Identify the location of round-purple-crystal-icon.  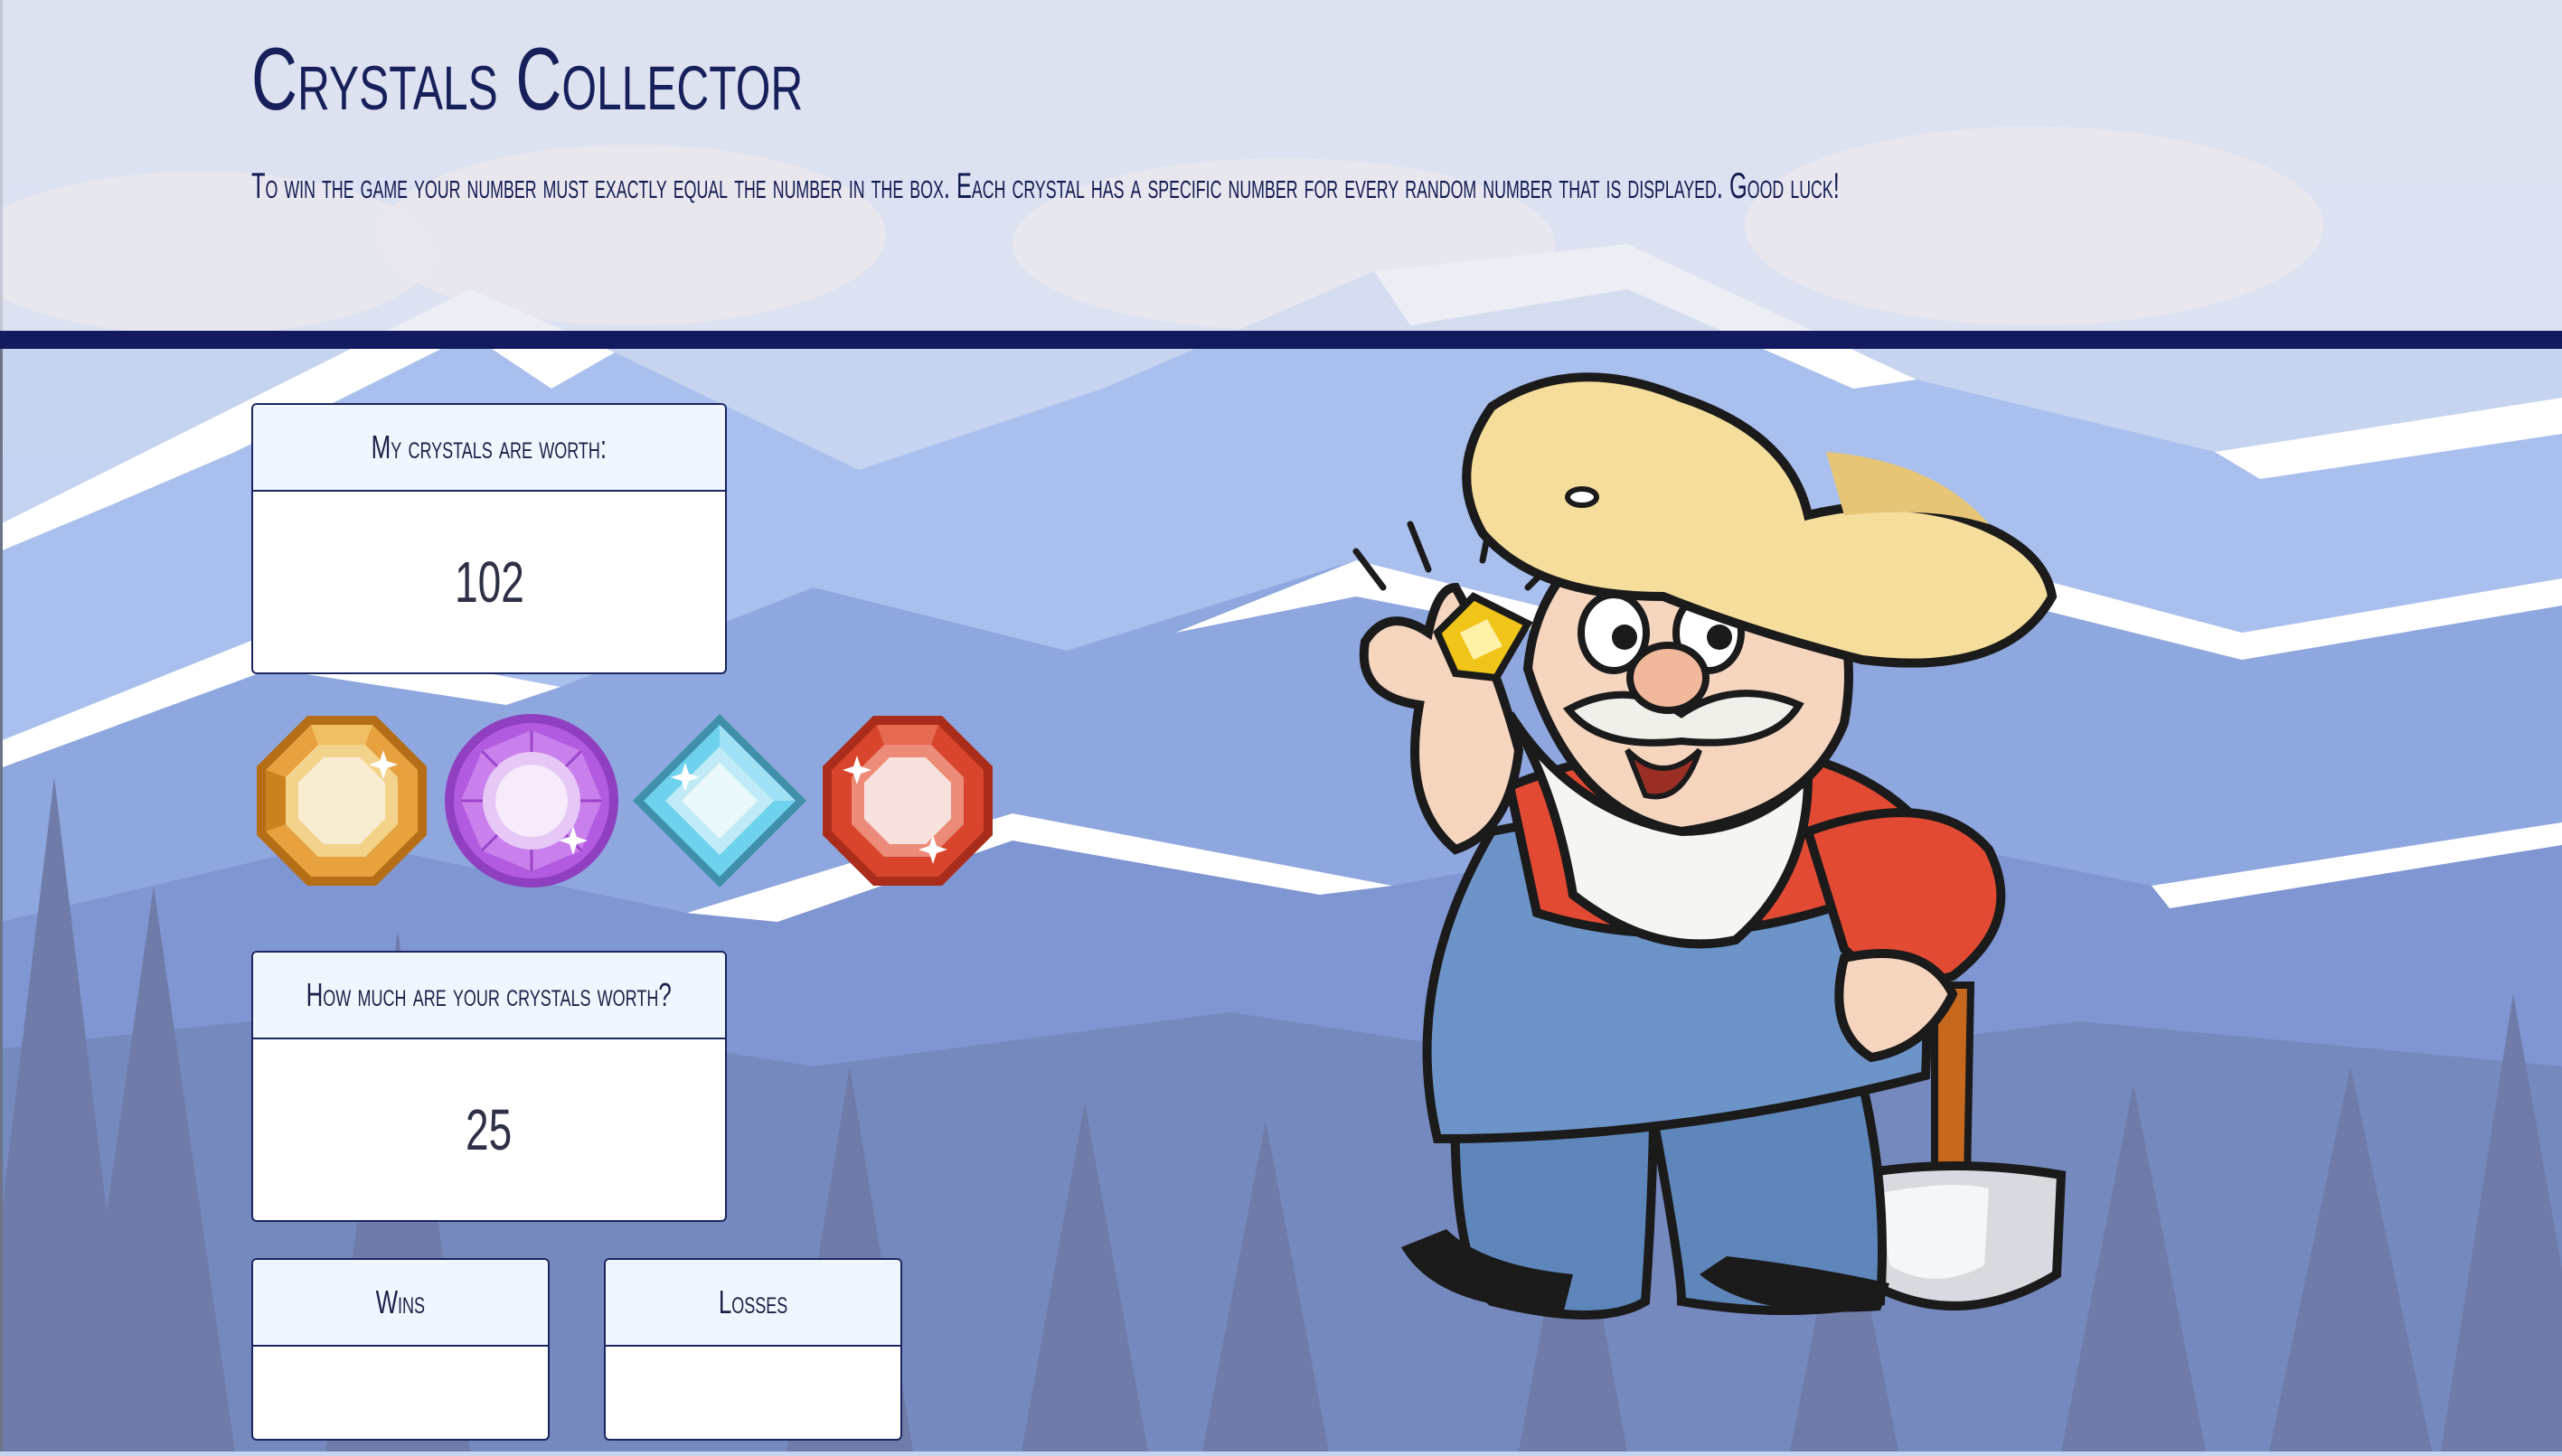
(531, 801).